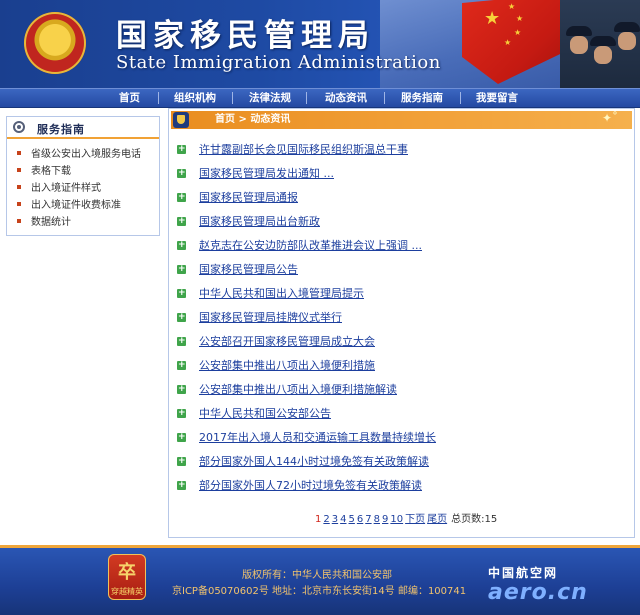 This screenshot has height=615, width=640. I want to click on nav-item-laws: 法律法规, so click(270, 98).